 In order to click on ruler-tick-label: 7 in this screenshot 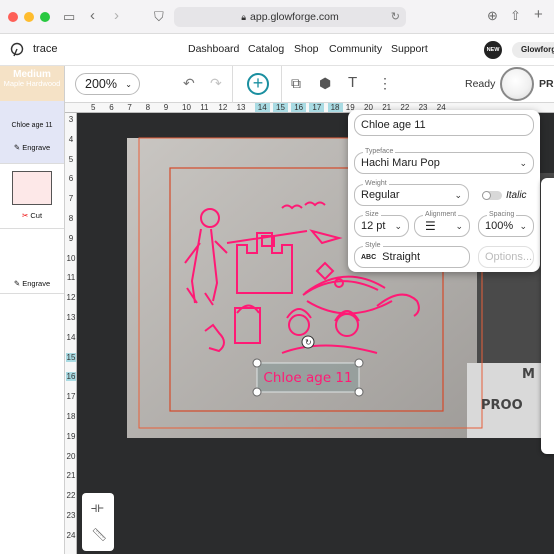, I will do `click(71, 199)`.